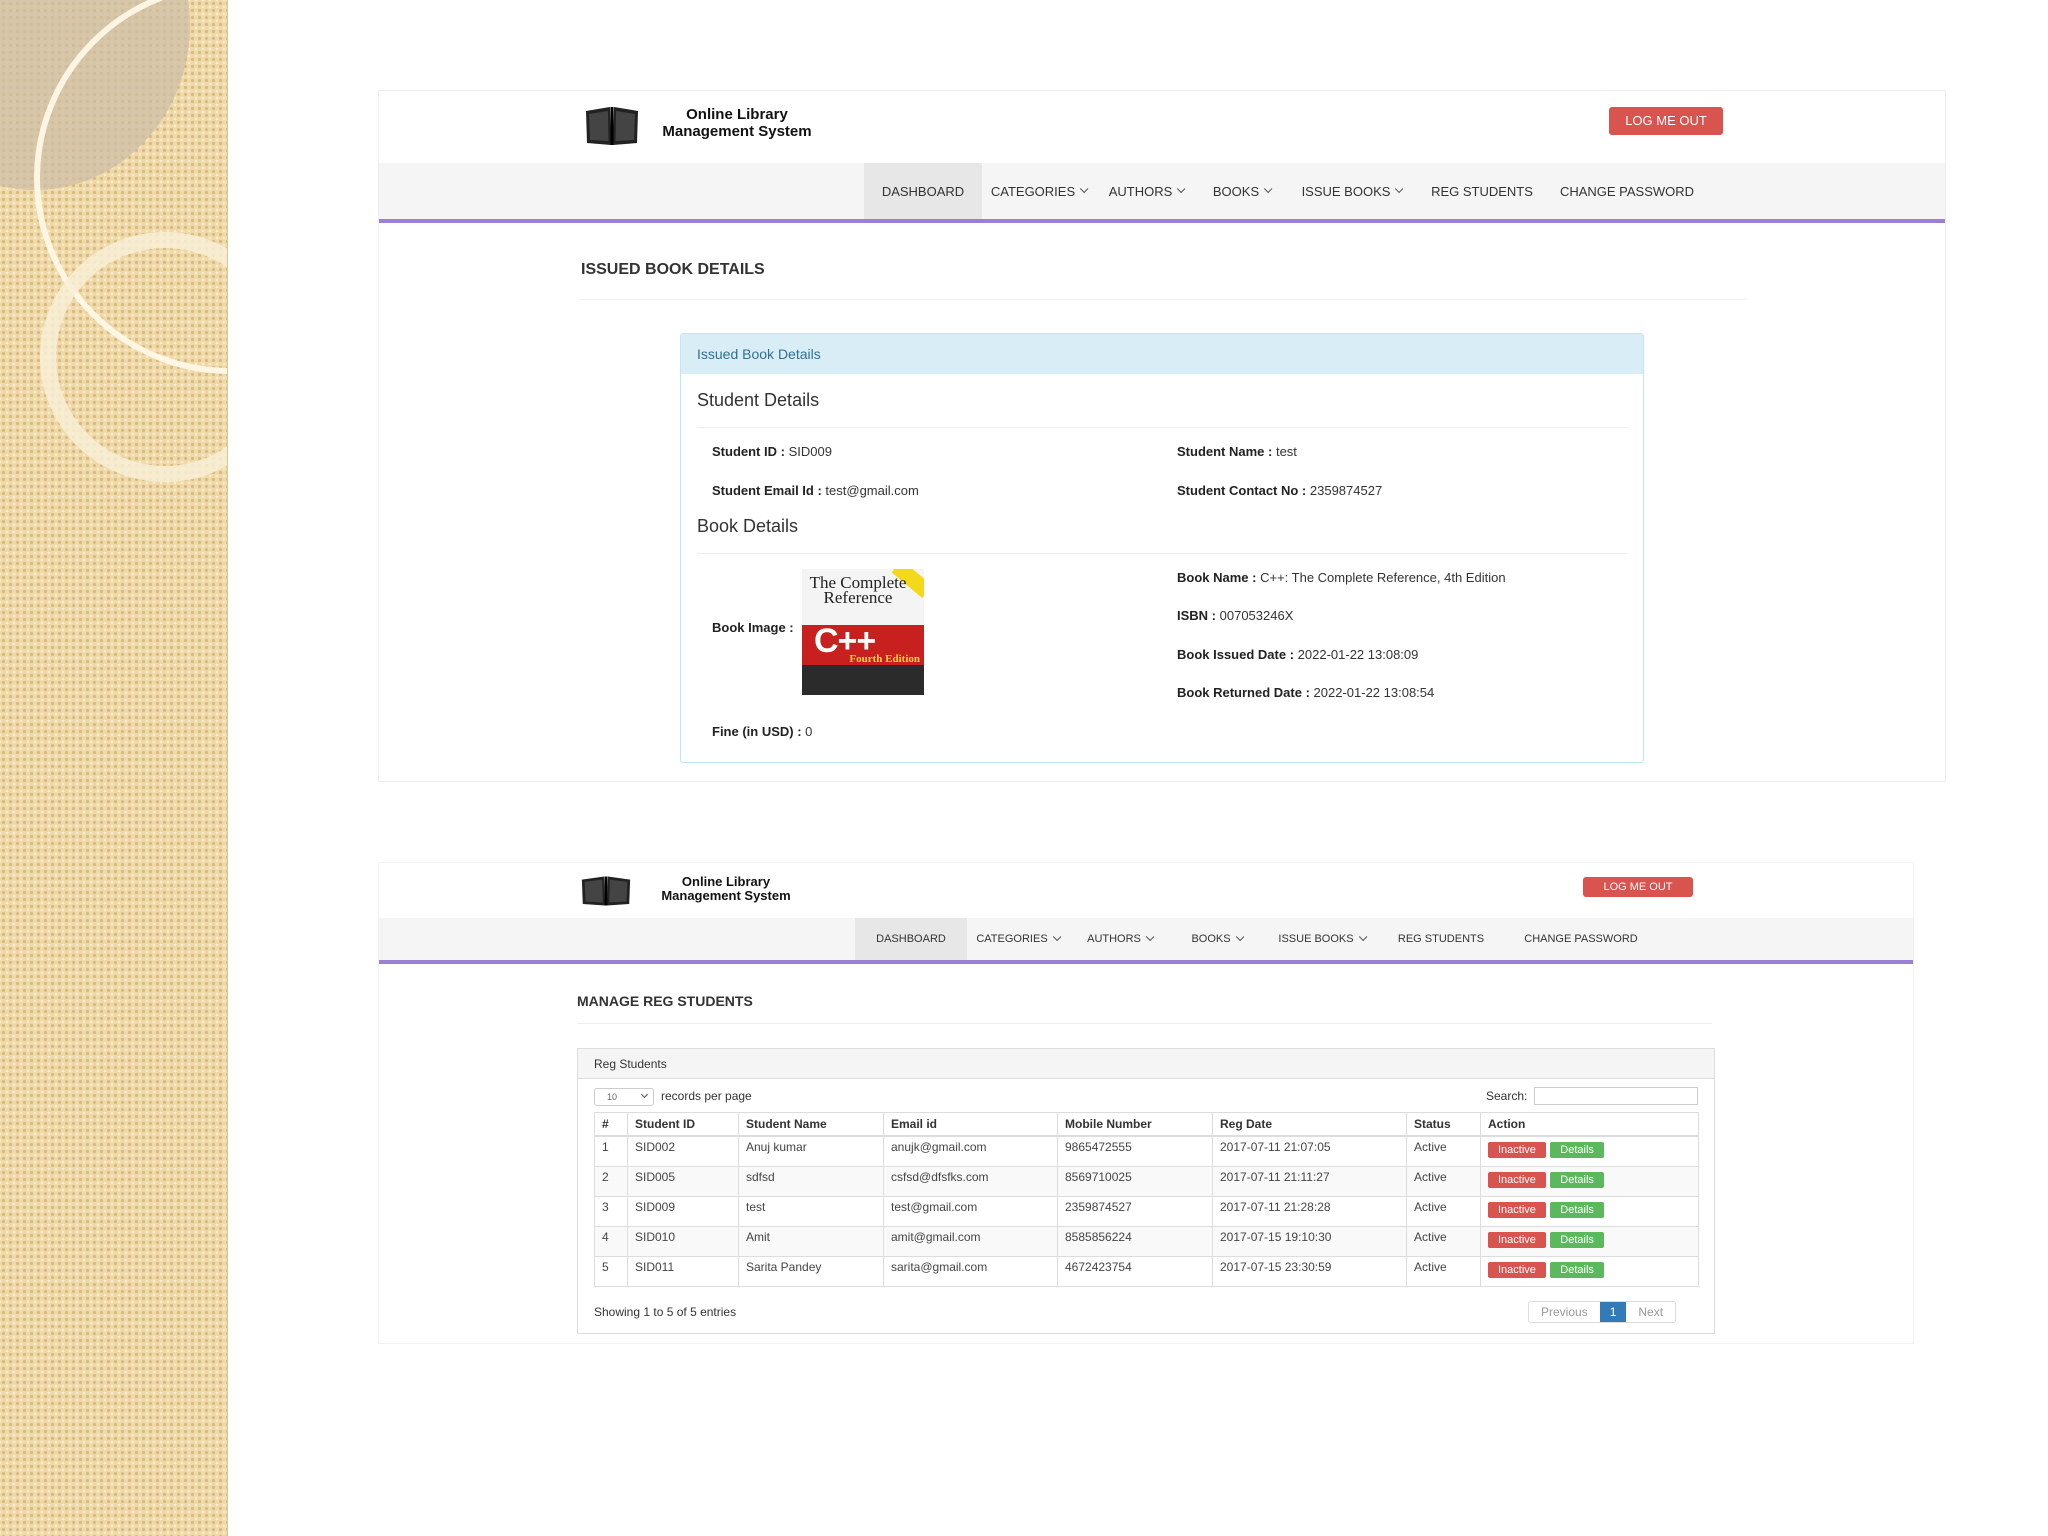  I want to click on student-id-cell: SID002, so click(683, 1151).